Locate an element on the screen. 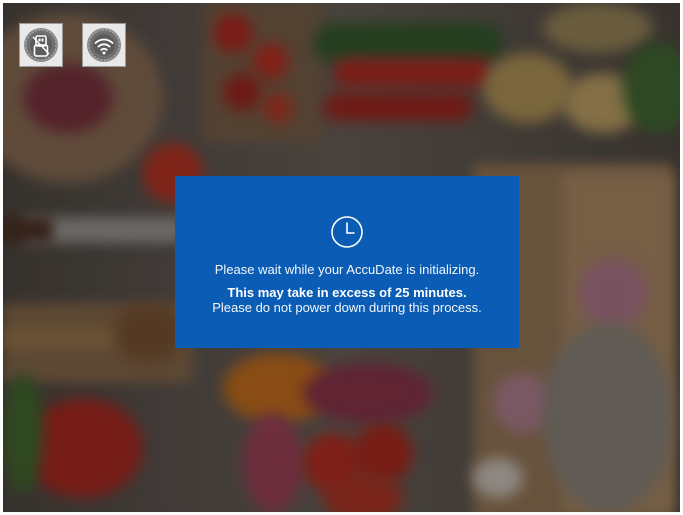 This screenshot has height=515, width=683. wifi-icon is located at coordinates (104, 45).